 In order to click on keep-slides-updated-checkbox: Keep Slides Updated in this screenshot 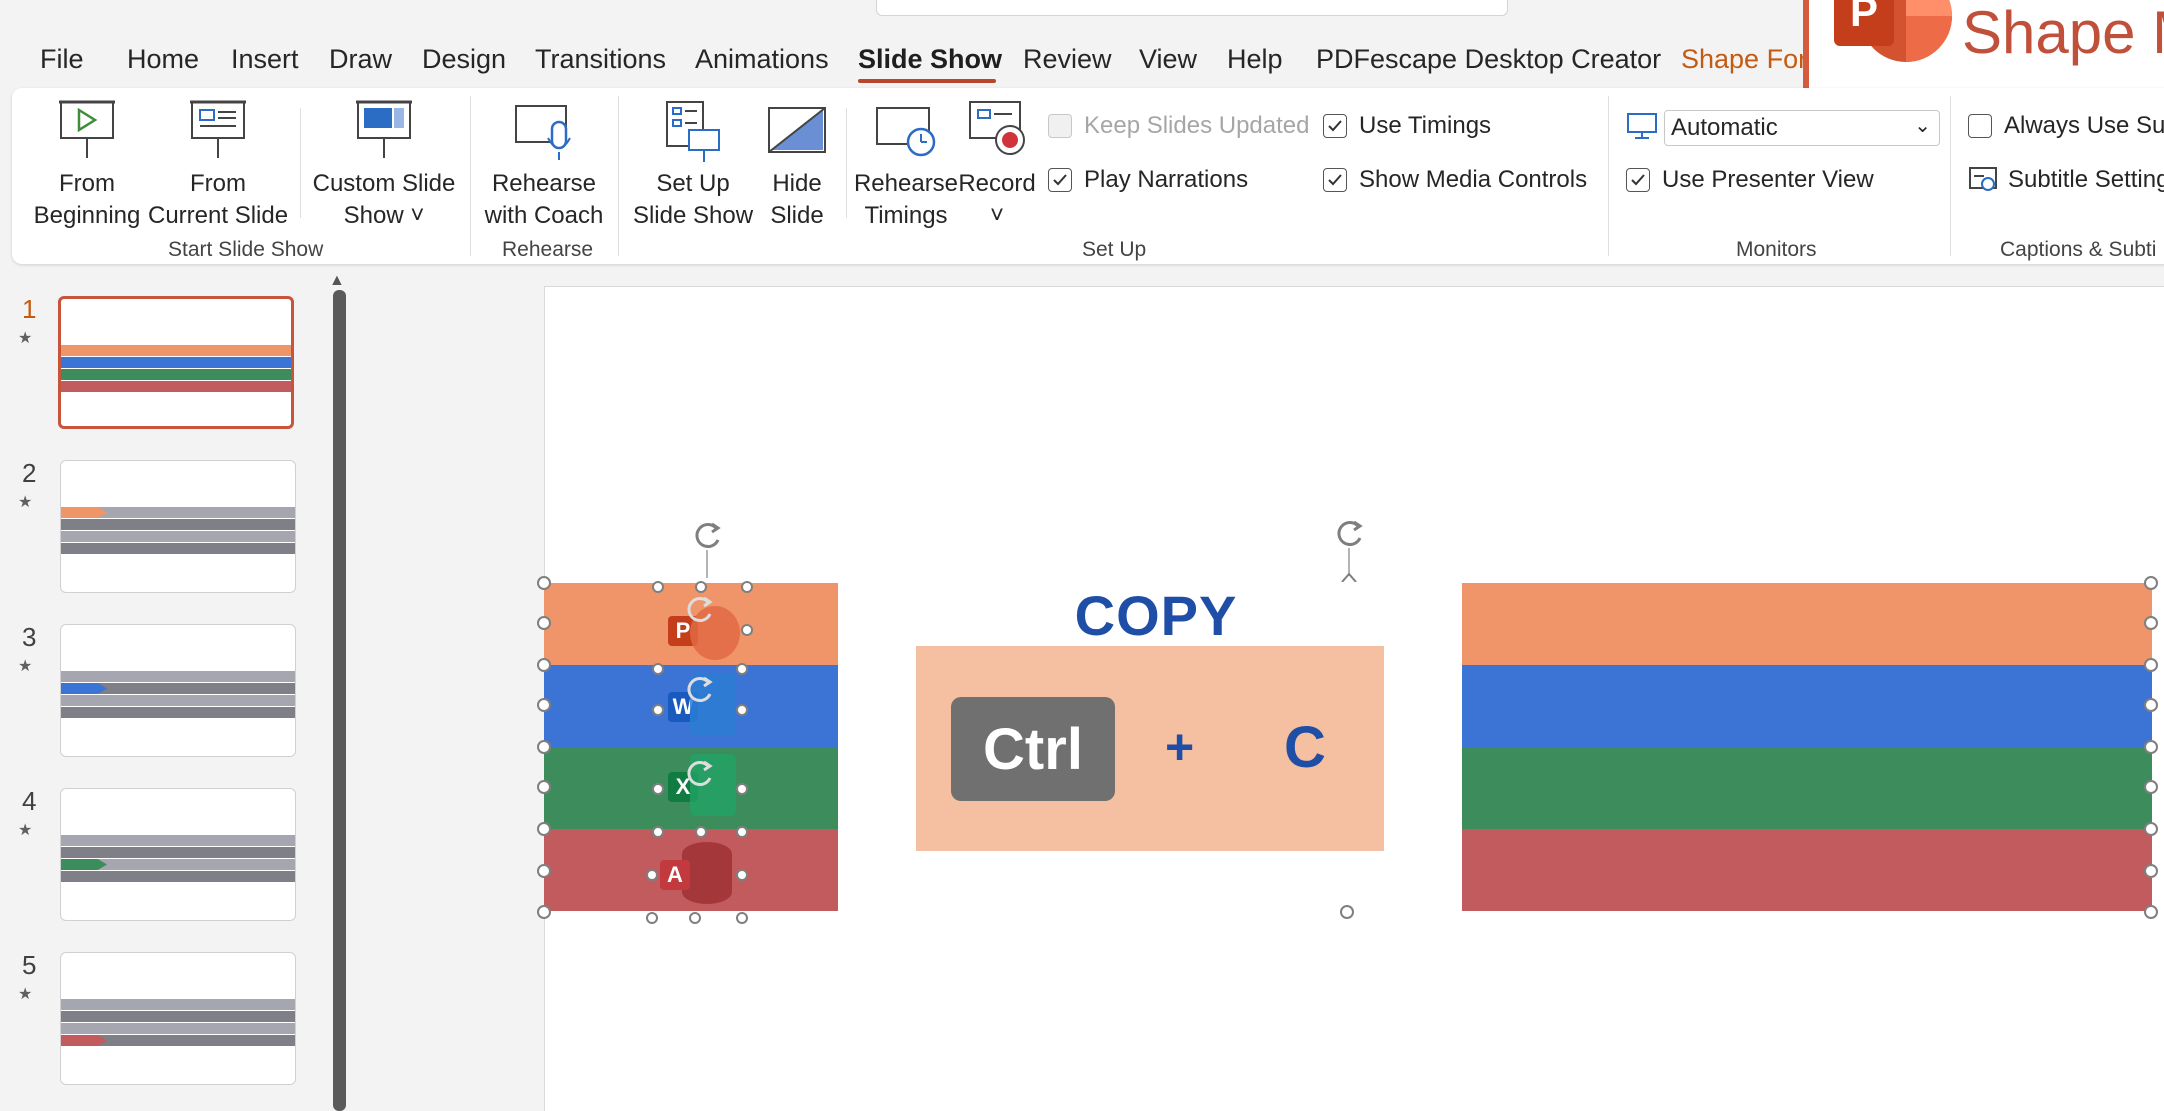, I will do `click(1179, 126)`.